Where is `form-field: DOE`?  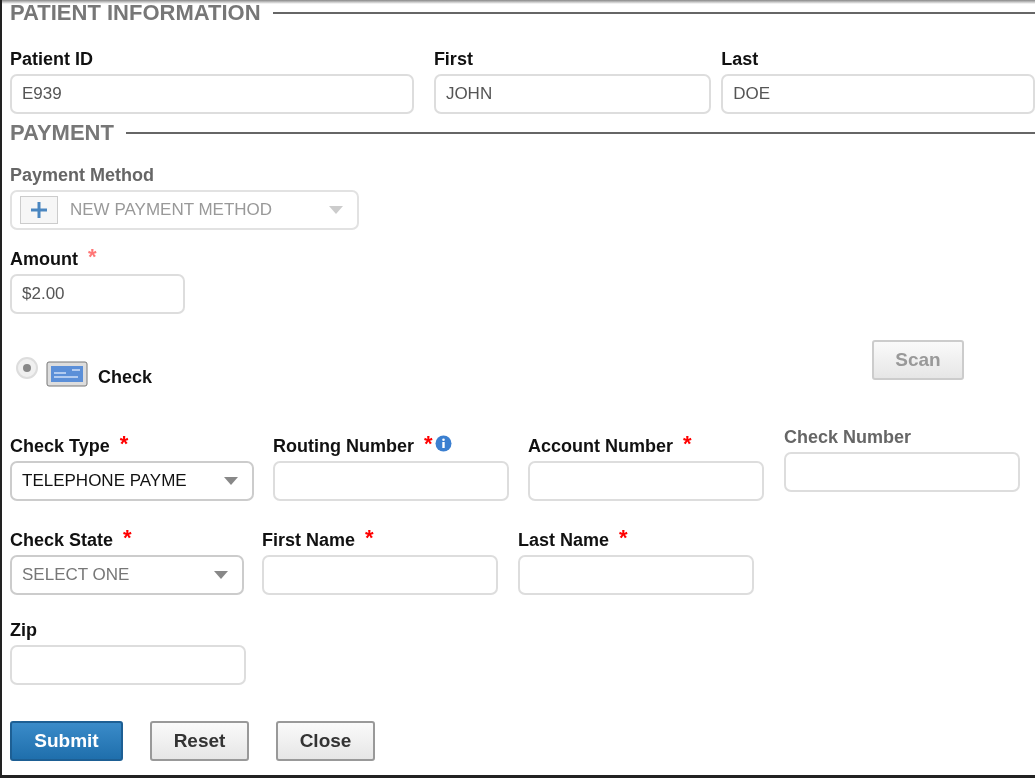
form-field: DOE is located at coordinates (878, 94).